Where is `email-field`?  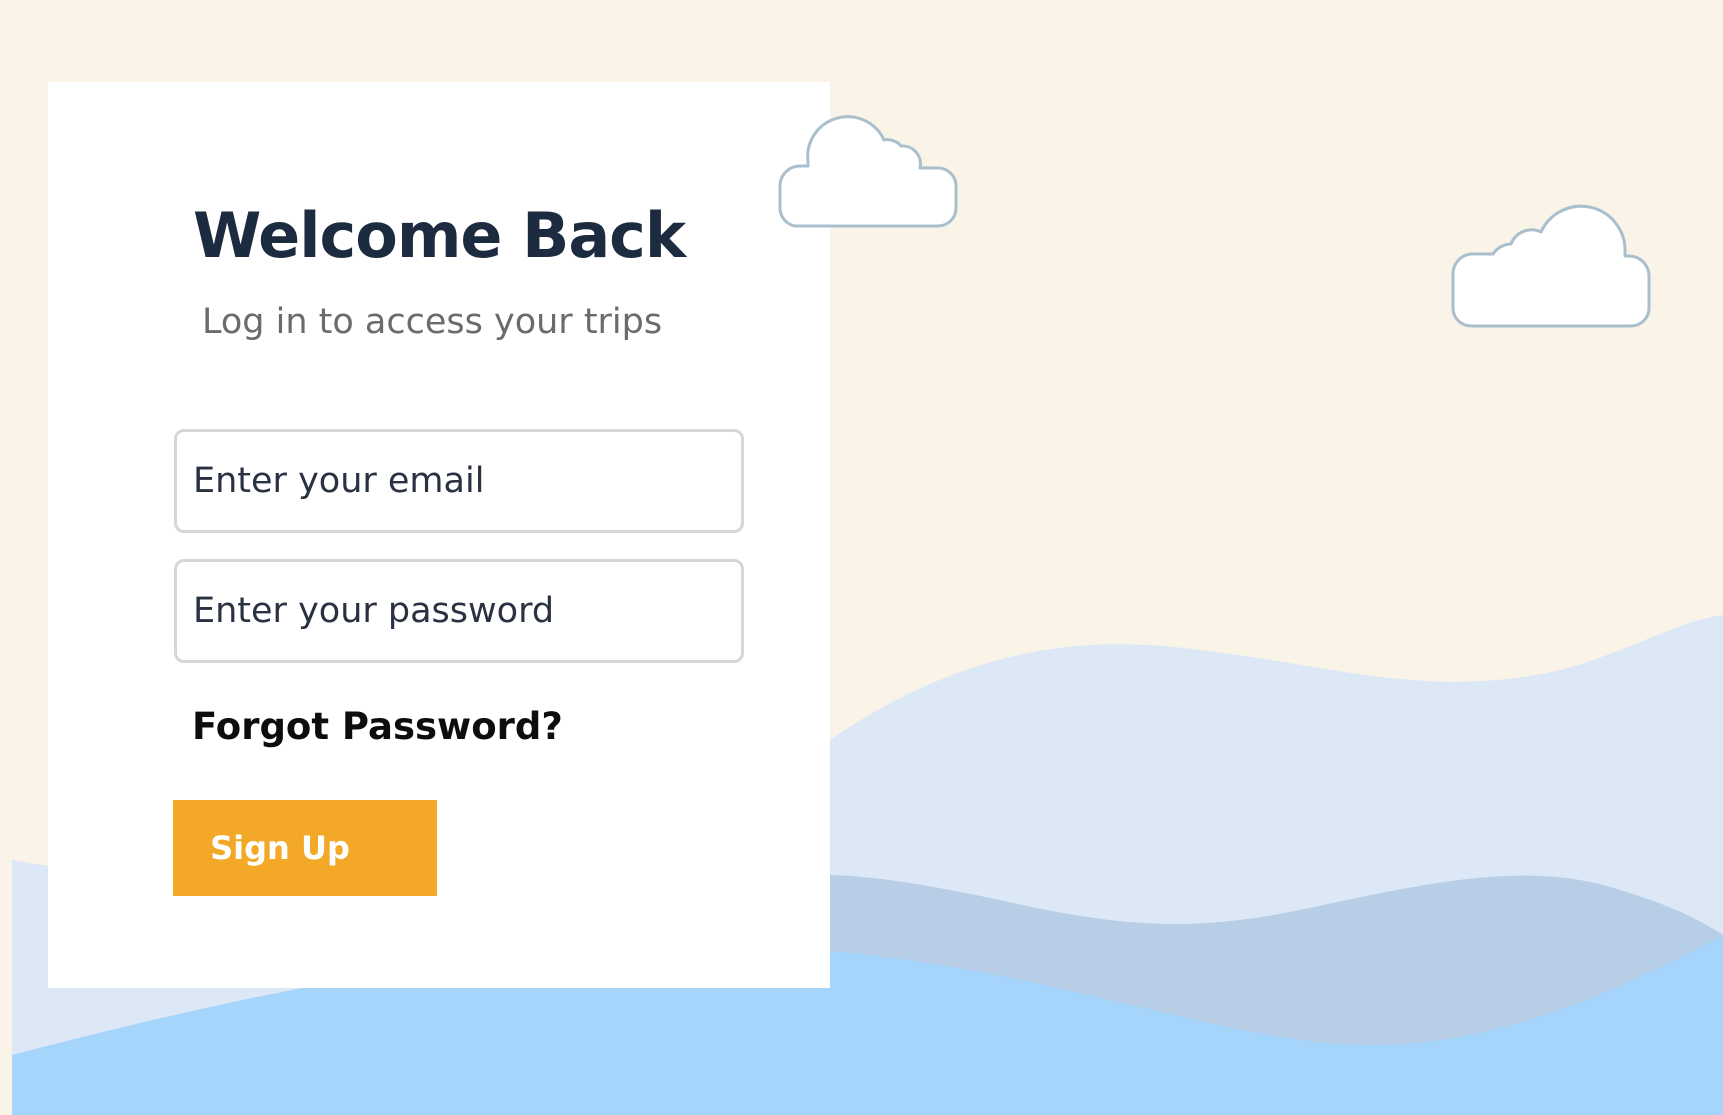
email-field is located at coordinates (459, 481).